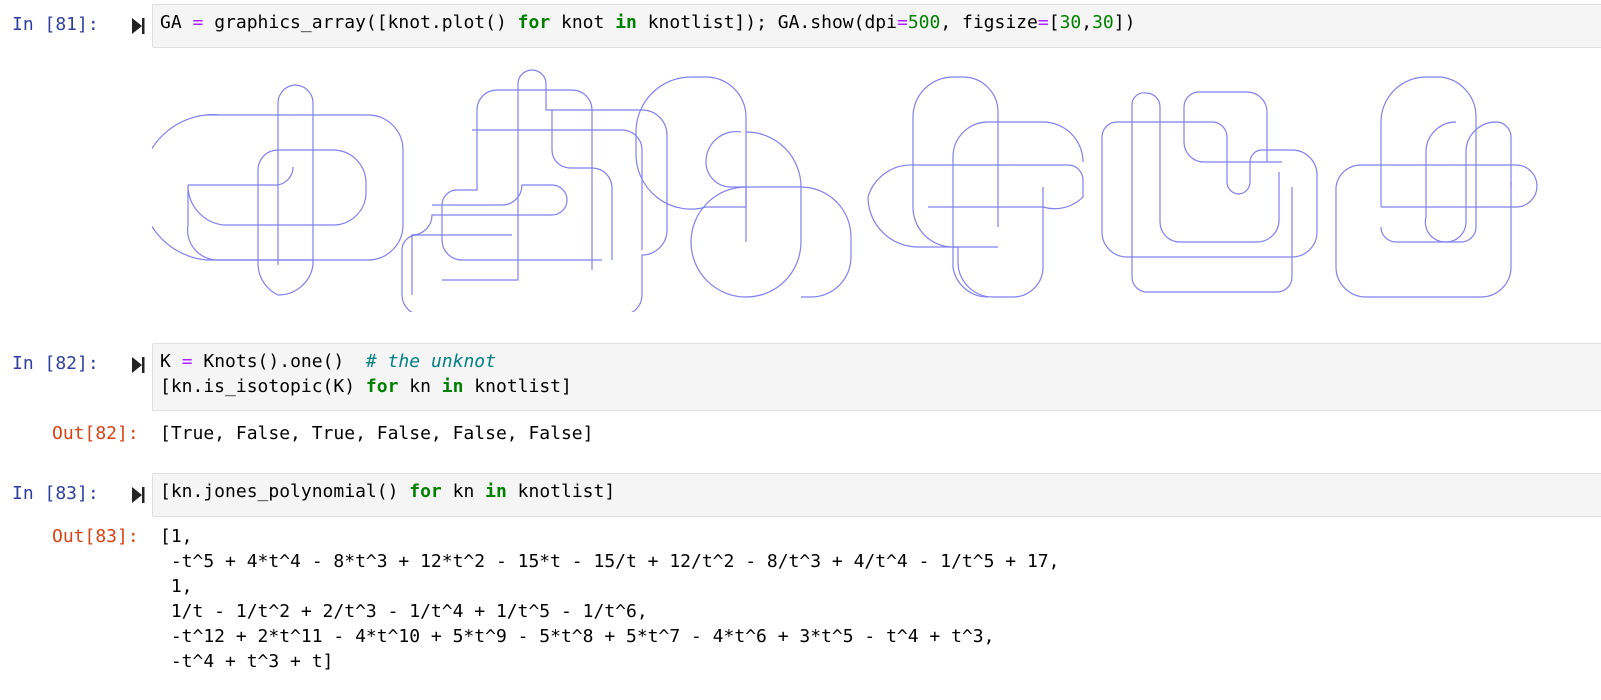 Image resolution: width=1601 pixels, height=700 pixels. I want to click on out-prompt-83: Out[83]:, so click(95, 536).